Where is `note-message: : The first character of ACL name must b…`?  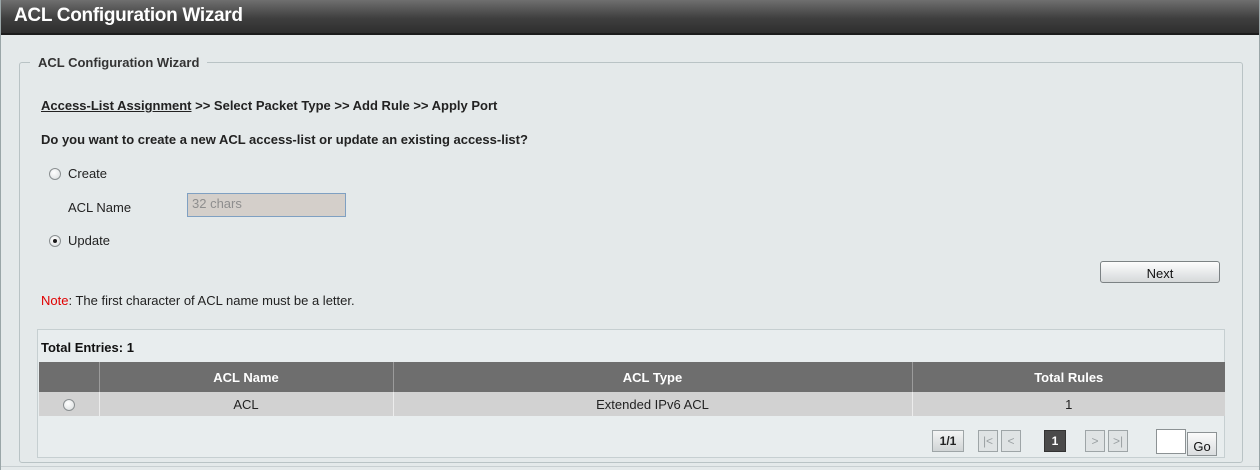 note-message: : The first character of ACL name must b… is located at coordinates (211, 300).